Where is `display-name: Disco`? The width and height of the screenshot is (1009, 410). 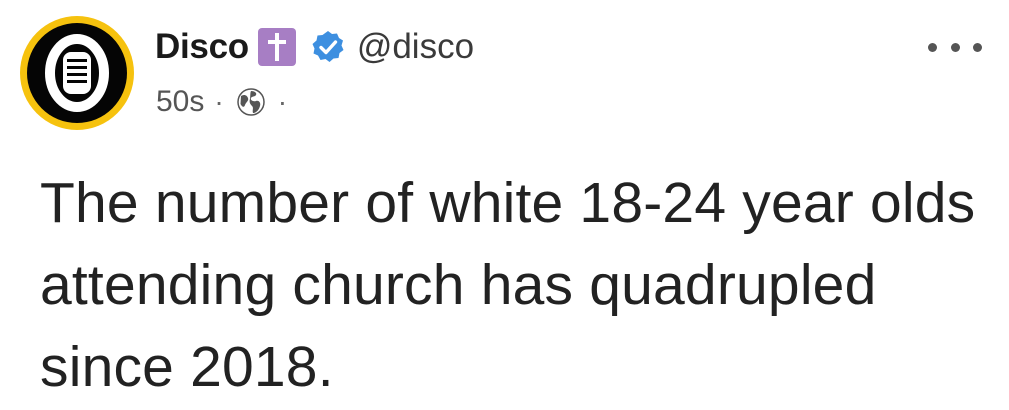
display-name: Disco is located at coordinates (202, 47).